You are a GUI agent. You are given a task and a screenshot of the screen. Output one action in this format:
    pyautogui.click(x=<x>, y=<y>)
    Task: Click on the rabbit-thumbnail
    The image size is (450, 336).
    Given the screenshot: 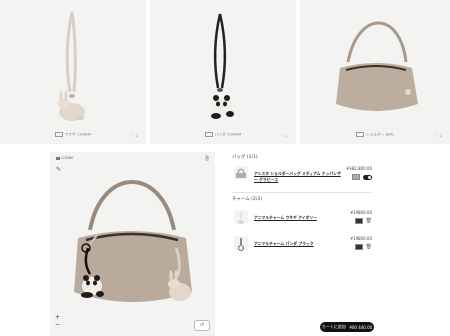 What is the action you would take?
    pyautogui.click(x=241, y=217)
    